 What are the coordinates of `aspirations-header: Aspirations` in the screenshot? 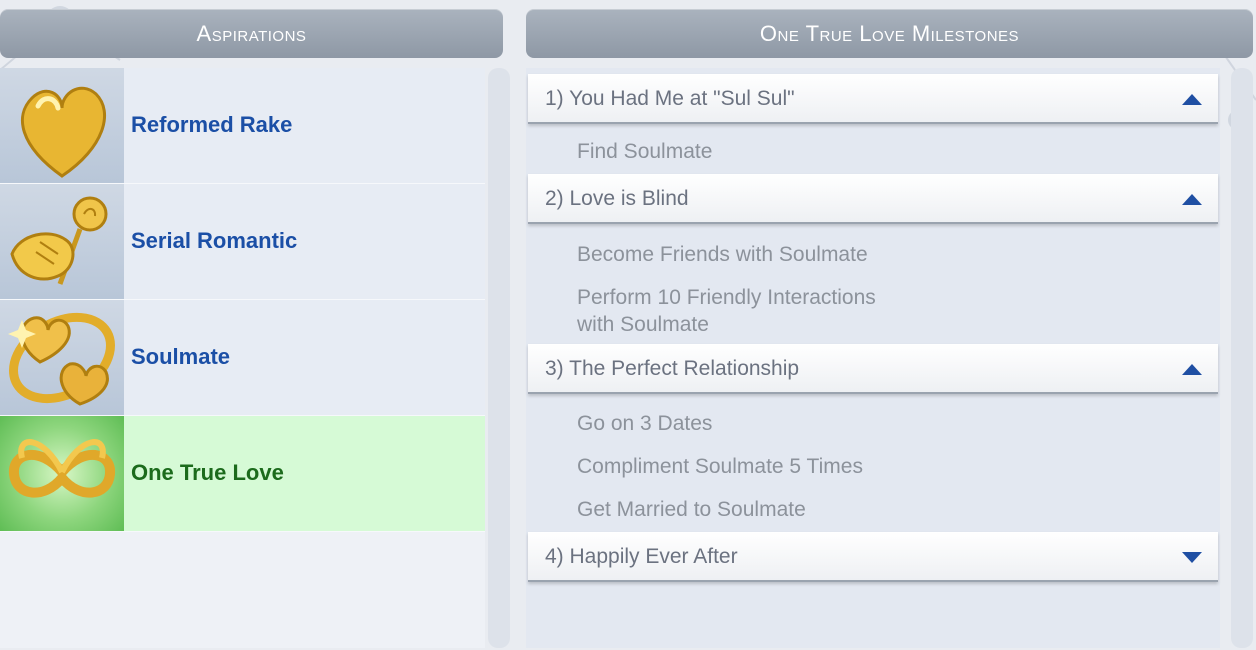 It's located at (251, 33).